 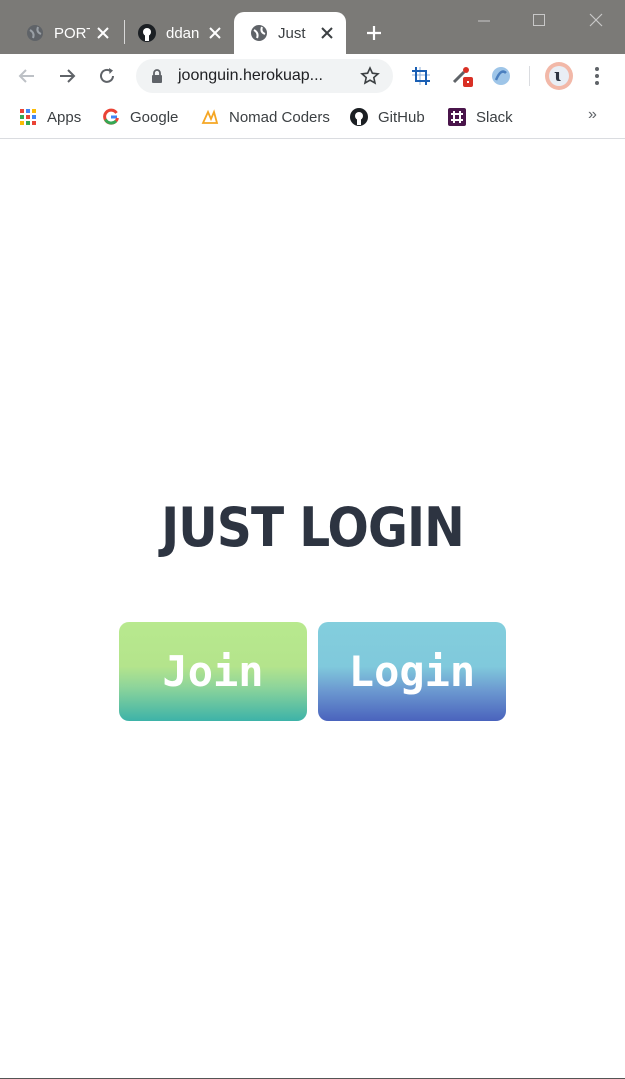 I want to click on browser-toolbar: joonguin.herokuap... ɩ, so click(x=312, y=76).